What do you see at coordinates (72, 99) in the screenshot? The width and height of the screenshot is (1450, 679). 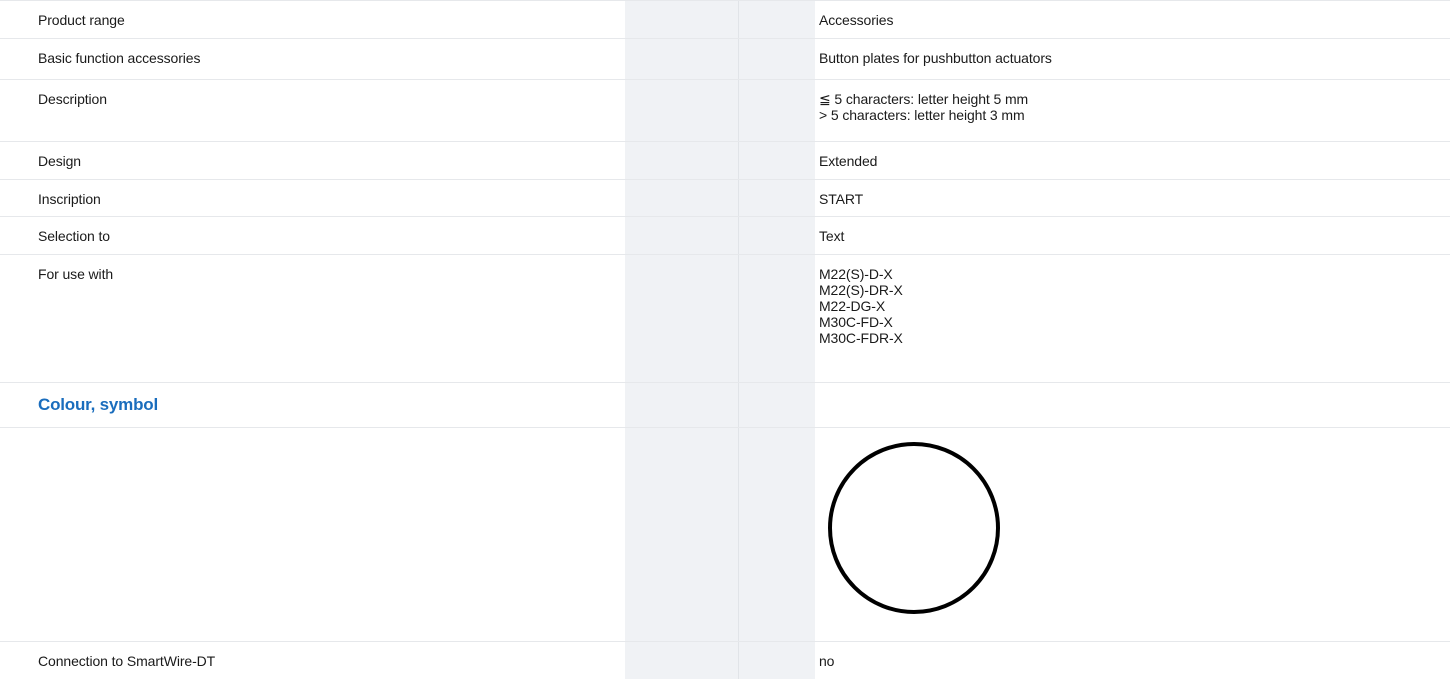 I see `row-label: Description` at bounding box center [72, 99].